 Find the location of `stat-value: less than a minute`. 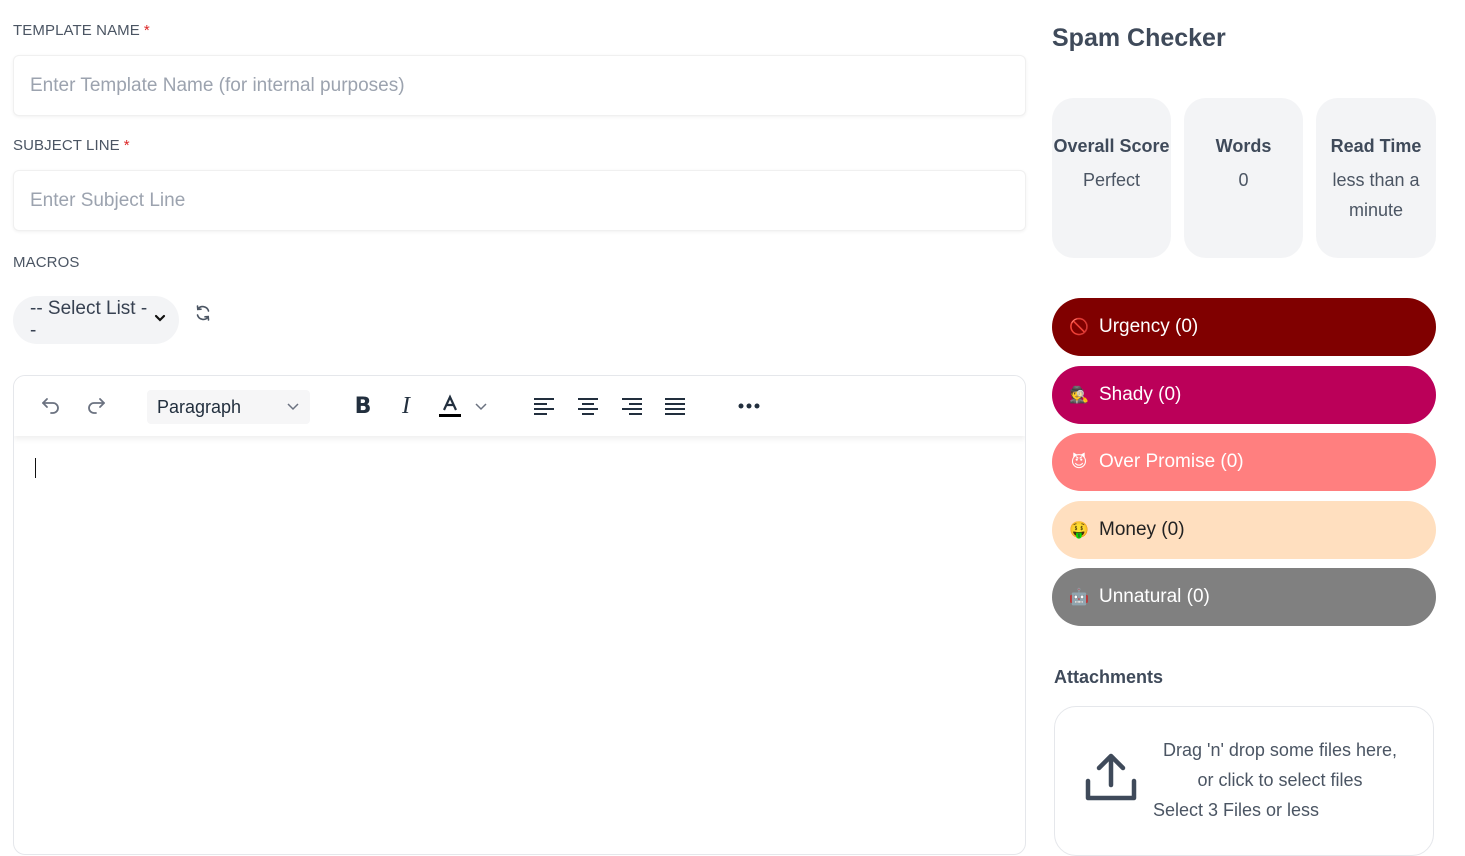

stat-value: less than a minute is located at coordinates (1376, 195).